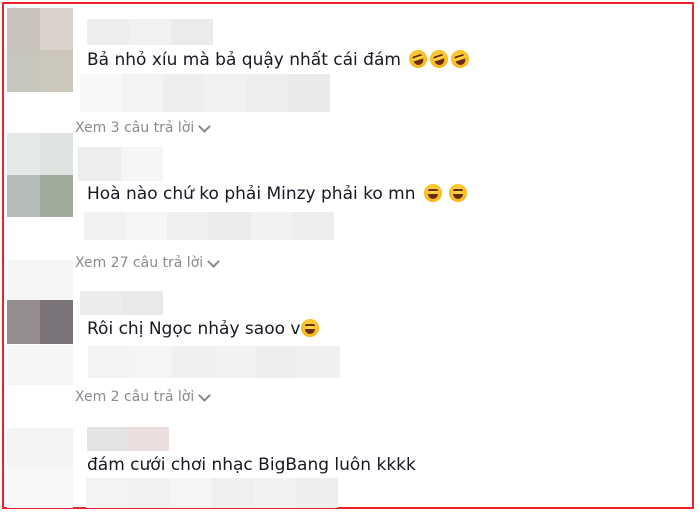  I want to click on comment-text-content: Hoà nào chứ ko phải Minzy phải ko mn, so click(251, 194).